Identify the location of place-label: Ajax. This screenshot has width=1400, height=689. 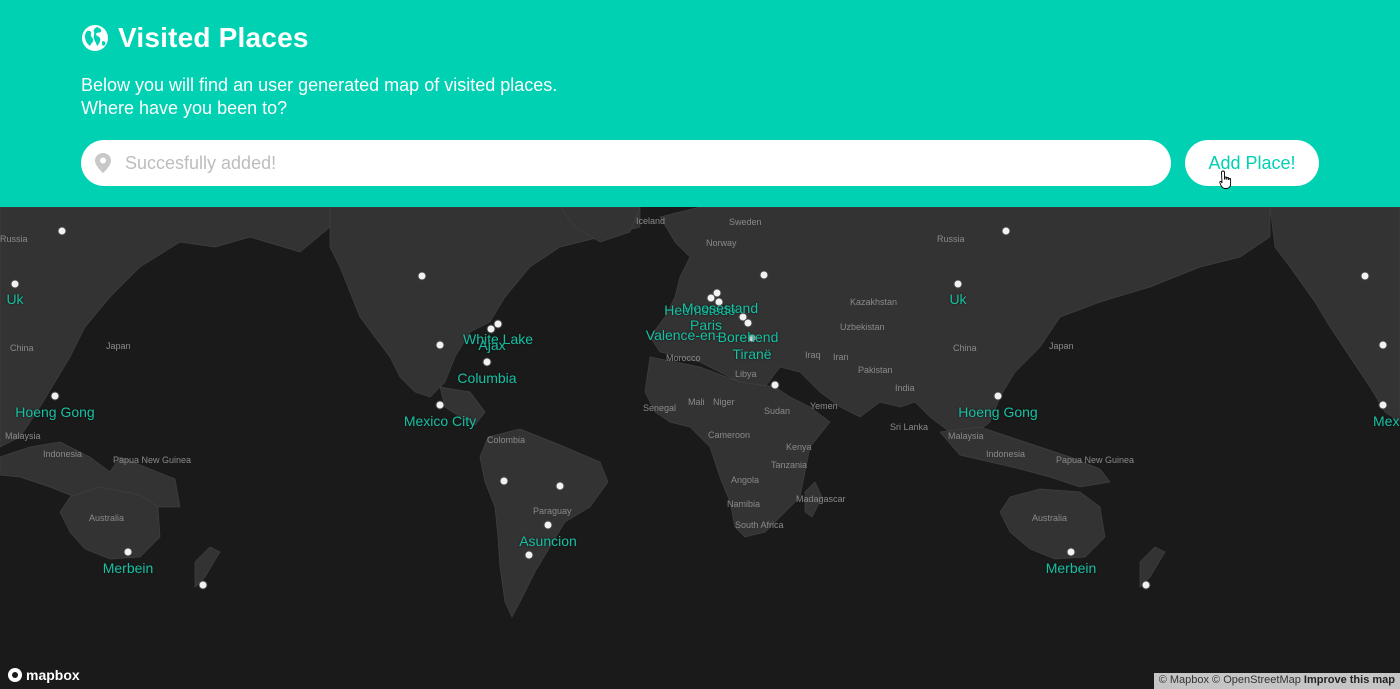
(491, 345).